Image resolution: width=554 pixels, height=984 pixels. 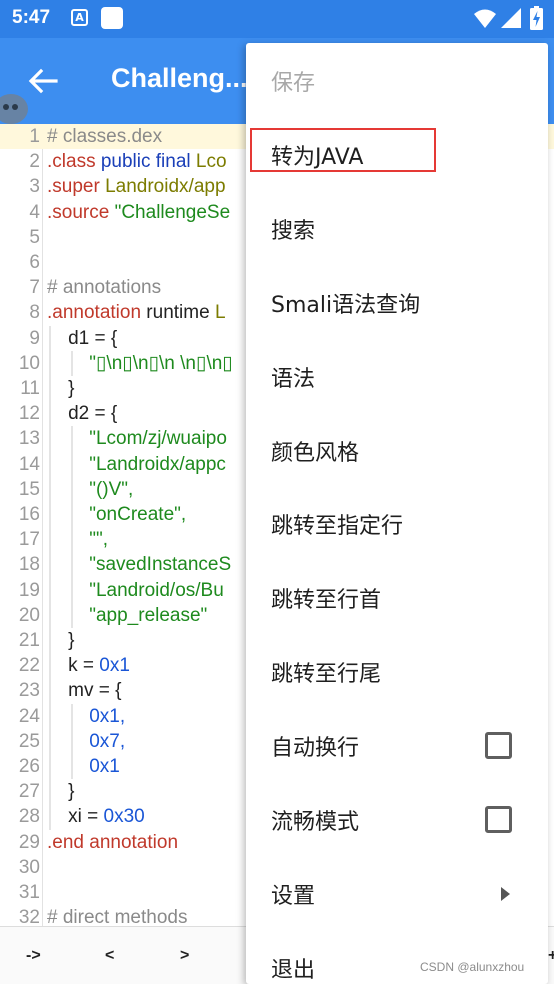 What do you see at coordinates (34, 237) in the screenshot?
I see `line-number: 5` at bounding box center [34, 237].